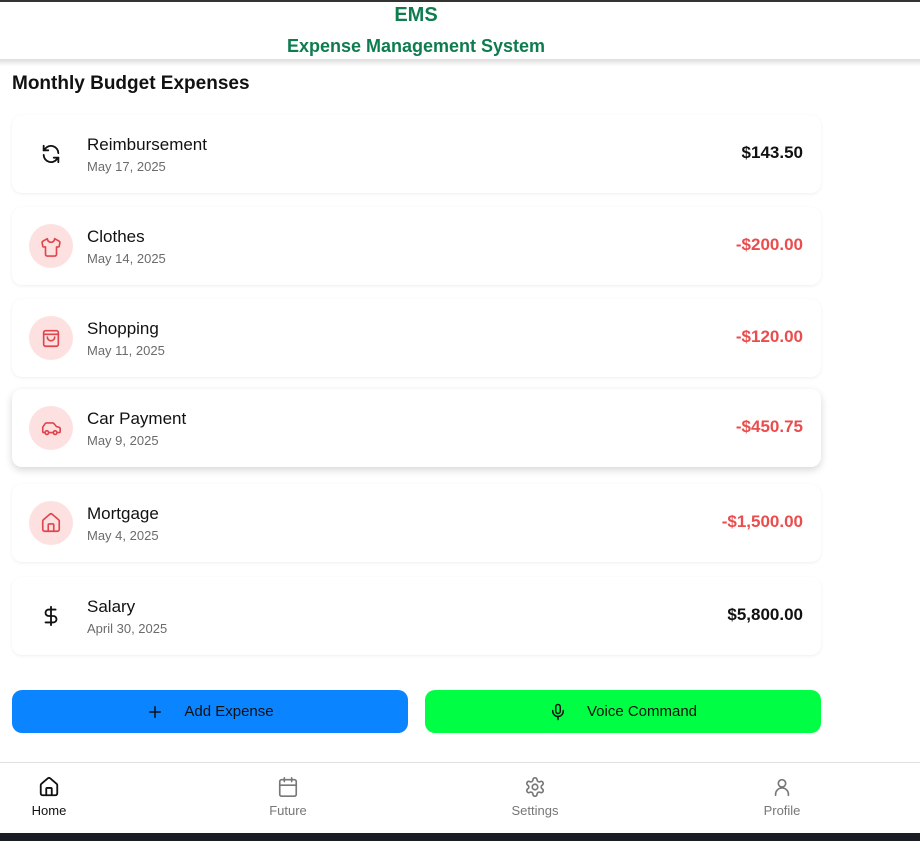 The width and height of the screenshot is (920, 841). I want to click on transaction-amount: $5,800.00, so click(765, 614).